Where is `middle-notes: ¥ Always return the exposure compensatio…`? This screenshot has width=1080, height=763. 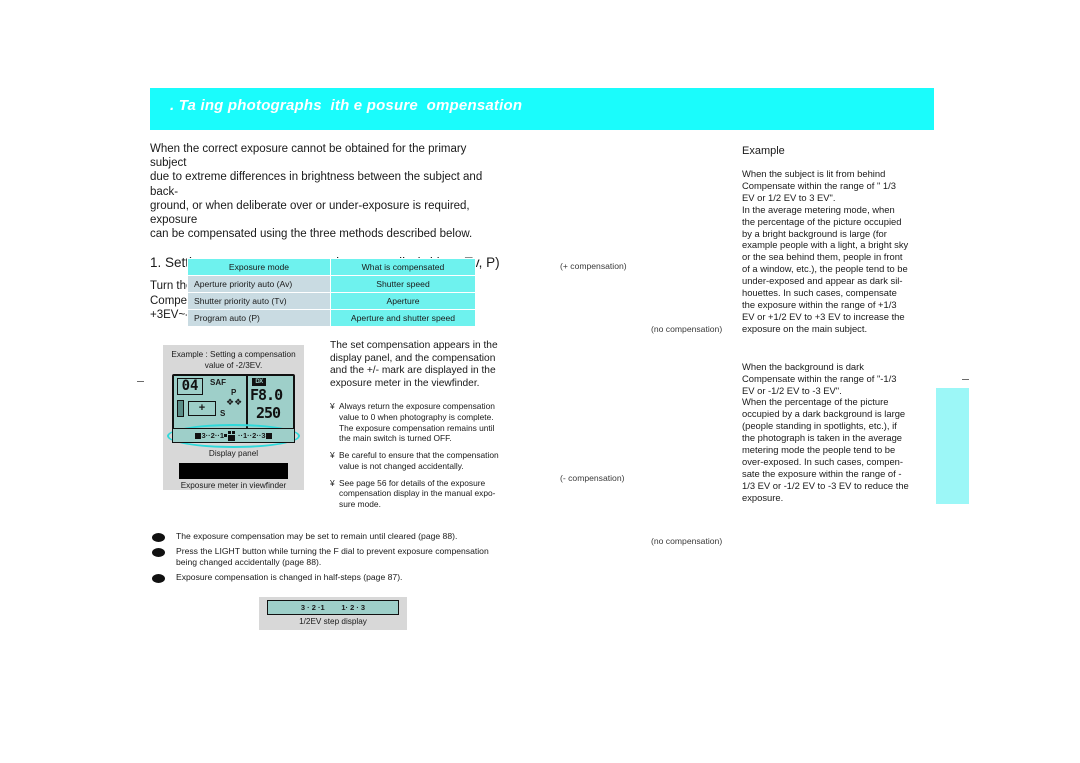
middle-notes: ¥ Always return the exposure compensatio… is located at coordinates (430, 455).